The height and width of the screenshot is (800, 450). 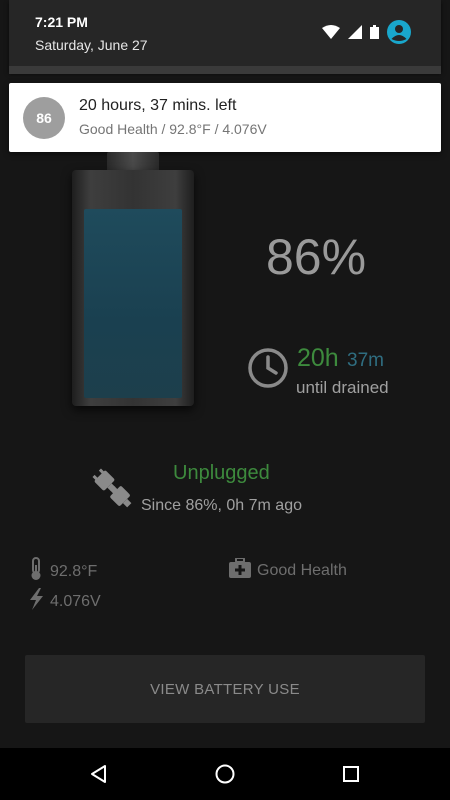 I want to click on signal-icon, so click(x=355, y=34).